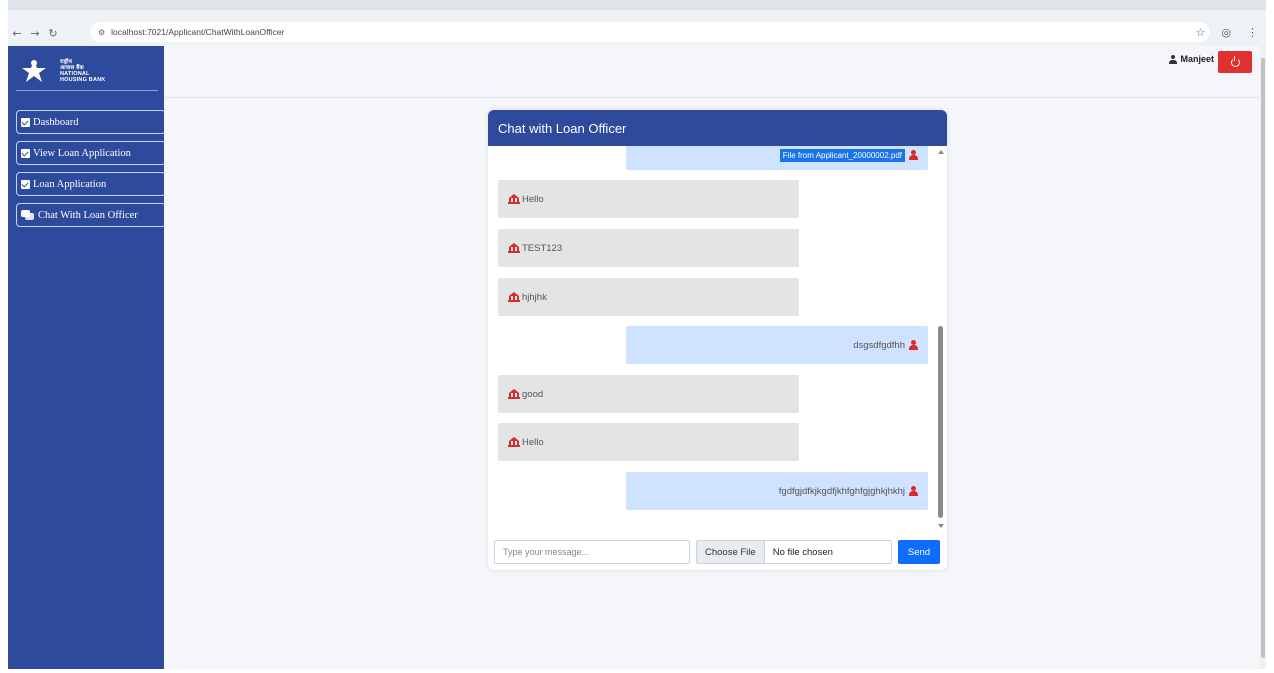  I want to click on profile-icon: ◎, so click(1226, 32).